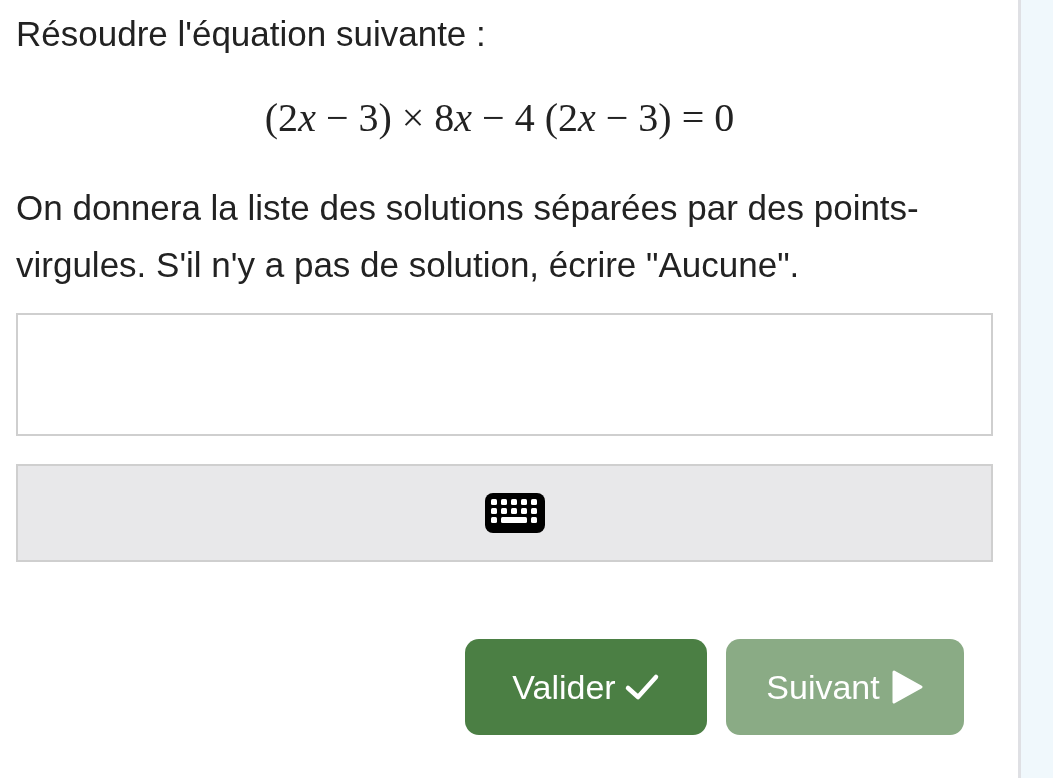  What do you see at coordinates (504, 374) in the screenshot?
I see `answer-field` at bounding box center [504, 374].